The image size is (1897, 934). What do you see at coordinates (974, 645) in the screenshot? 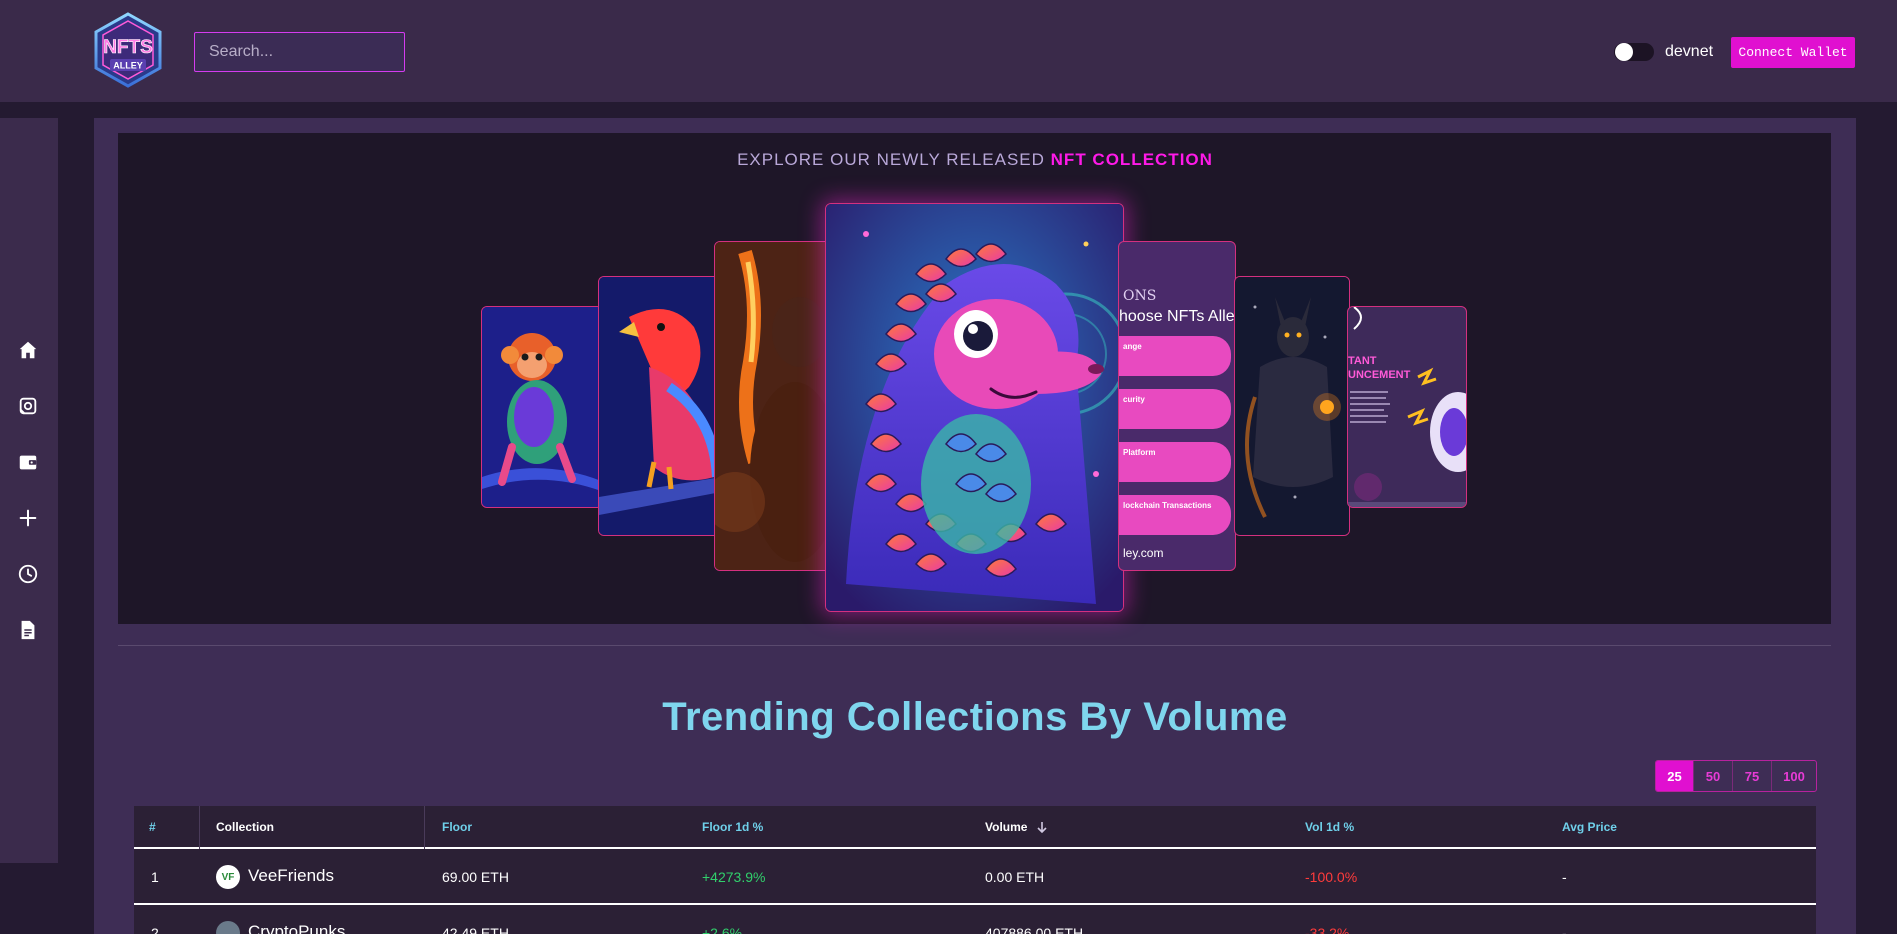
I see `section-divider` at bounding box center [974, 645].